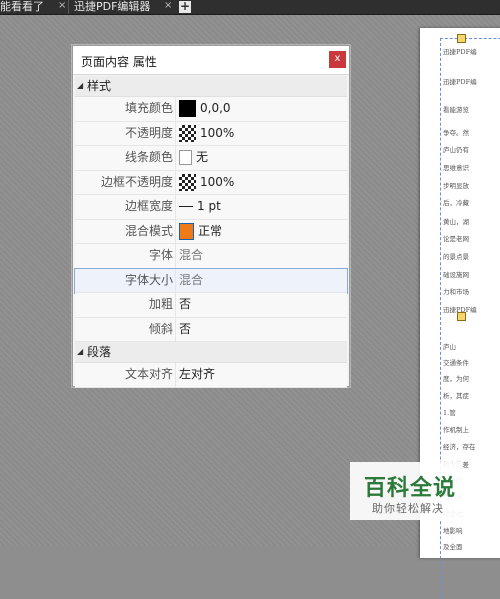 The width and height of the screenshot is (500, 599). Describe the element at coordinates (449, 347) in the screenshot. I see `document-text-line: 庐山` at that location.